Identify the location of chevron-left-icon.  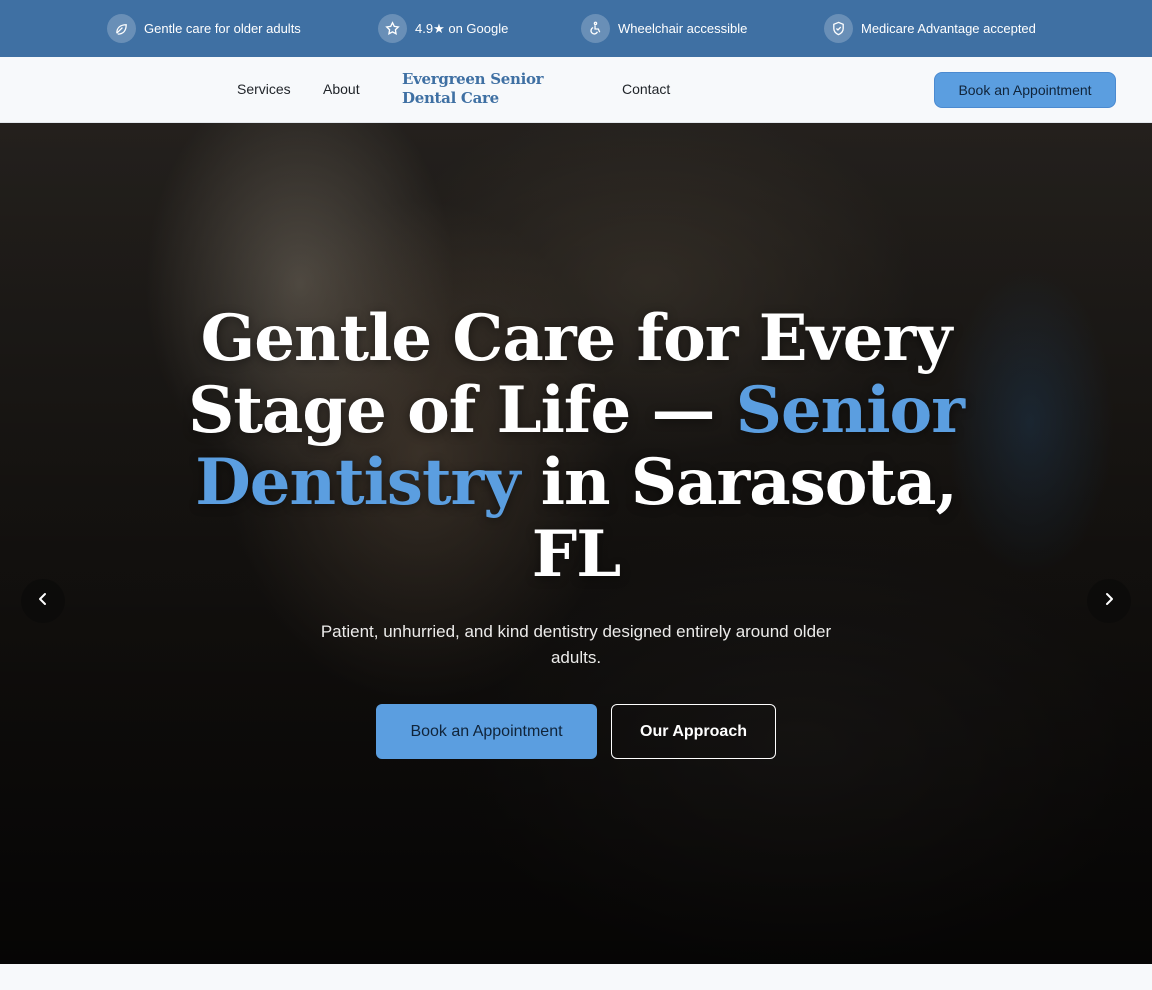
(43, 601).